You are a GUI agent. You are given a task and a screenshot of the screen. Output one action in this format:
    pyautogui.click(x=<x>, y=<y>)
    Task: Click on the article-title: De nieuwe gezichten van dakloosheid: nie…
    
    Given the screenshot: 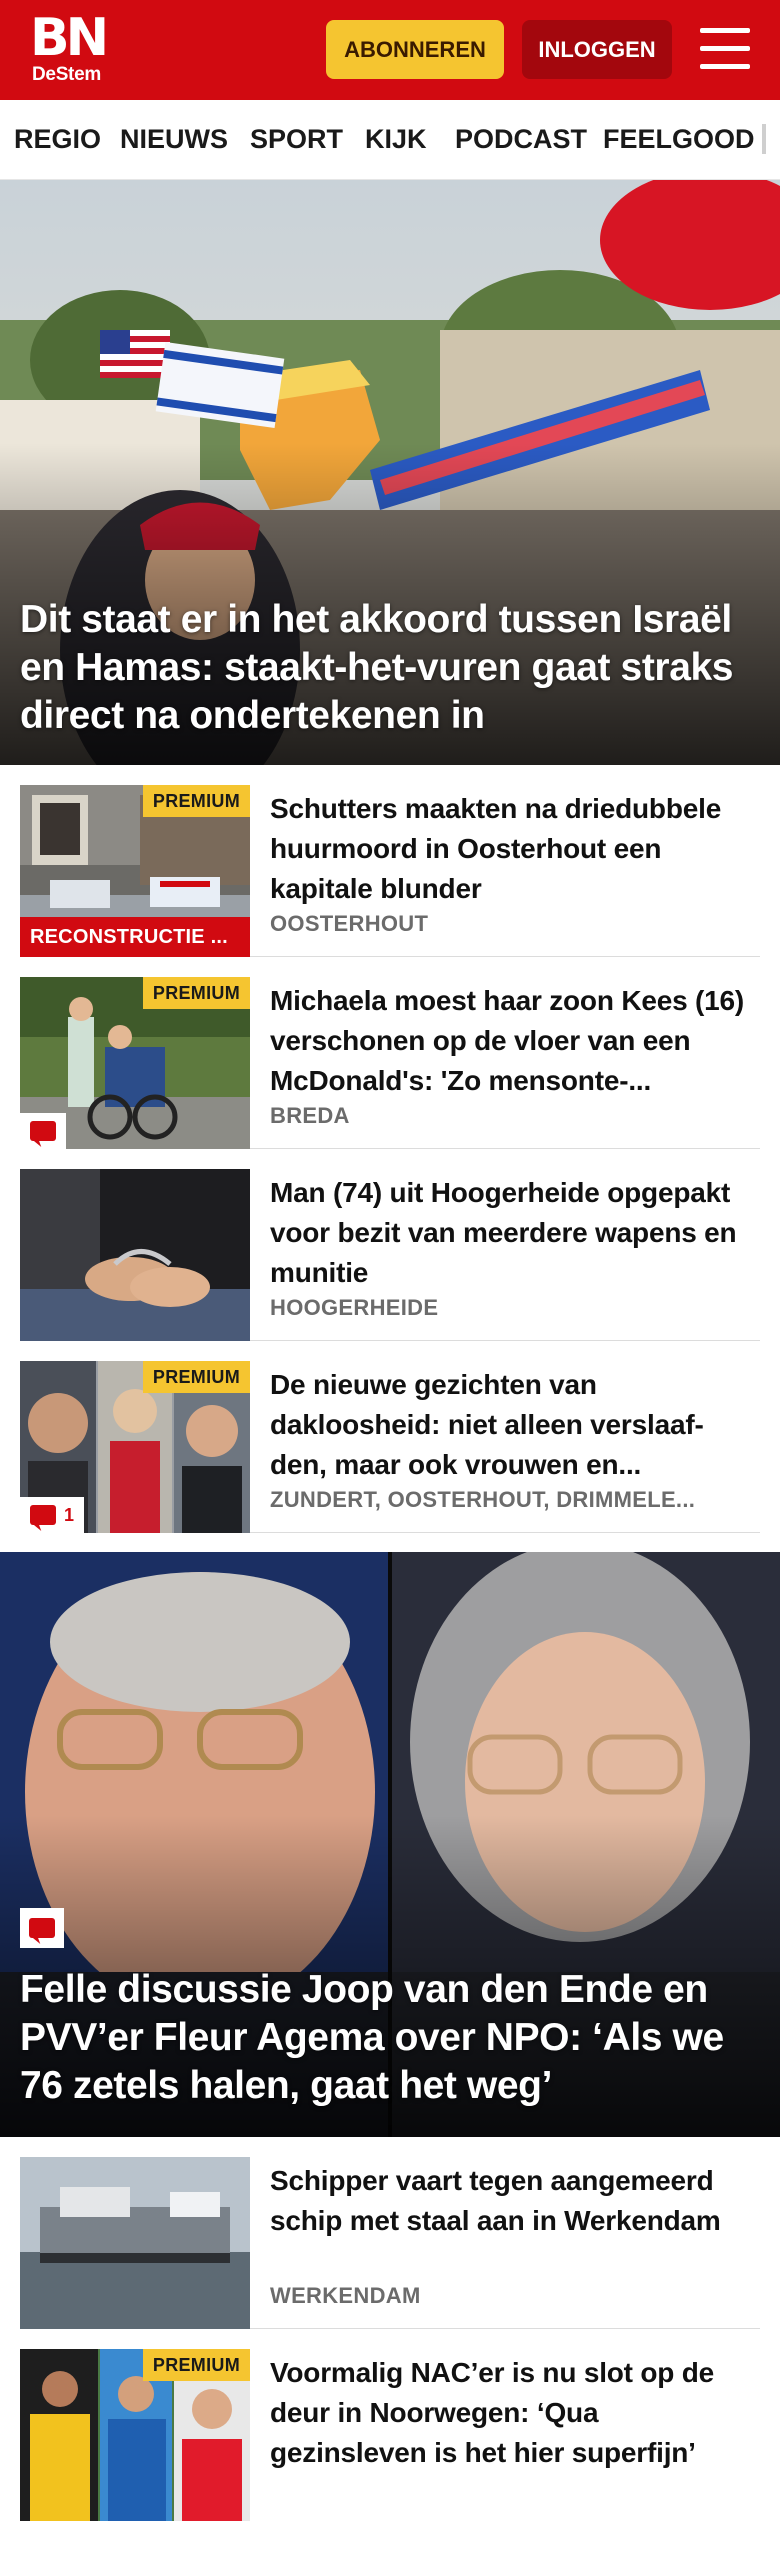 What is the action you would take?
    pyautogui.click(x=515, y=1425)
    